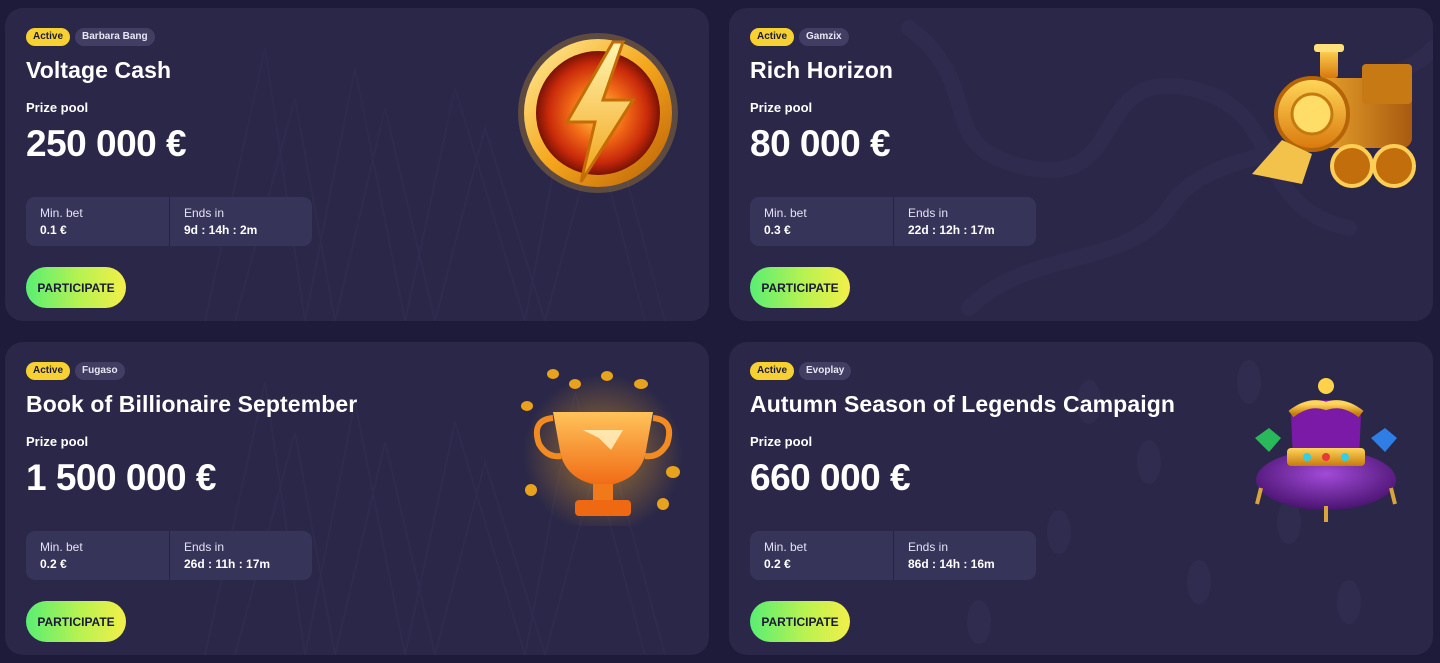  Describe the element at coordinates (99, 70) in the screenshot. I see `tournament-title: Voltage Cash` at that location.